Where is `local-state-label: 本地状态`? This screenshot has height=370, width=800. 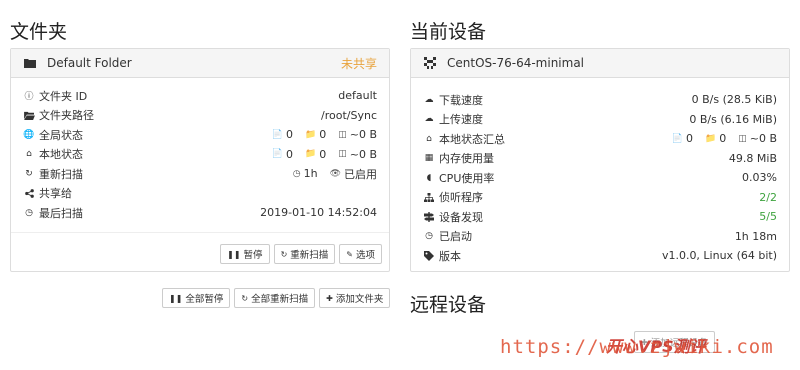
local-state-label: 本地状态 is located at coordinates (61, 155).